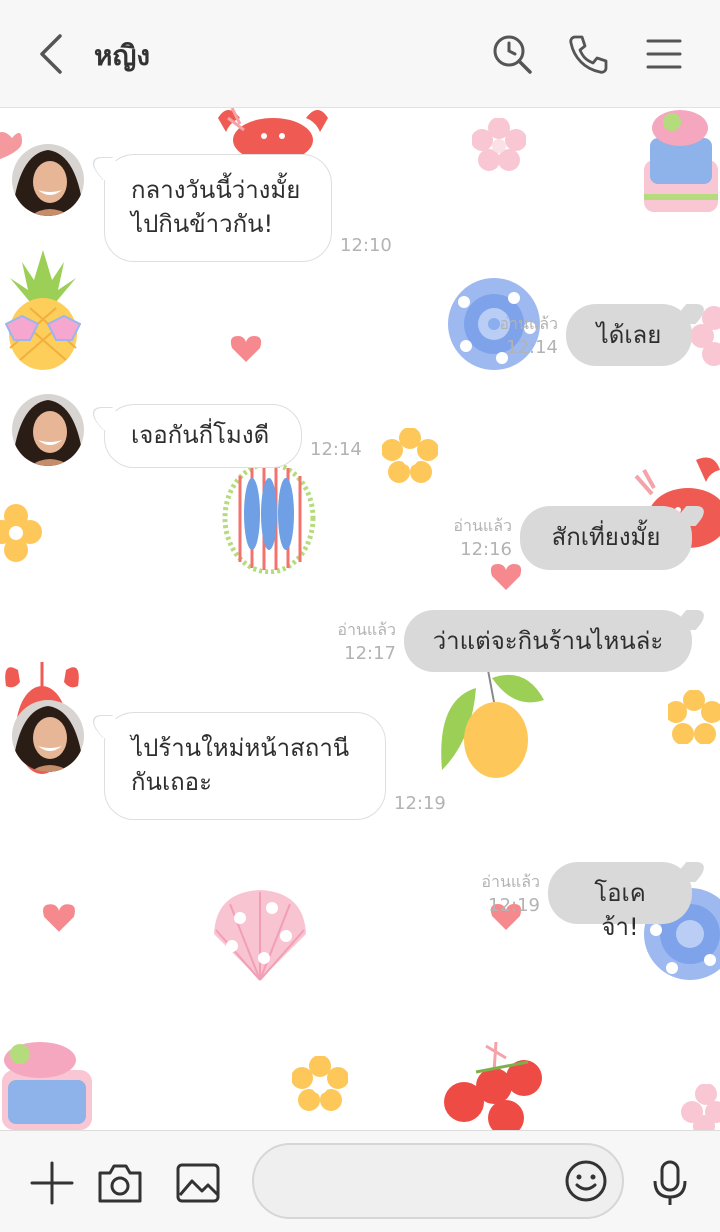  What do you see at coordinates (493, 1086) in the screenshot?
I see `tomato-icon` at bounding box center [493, 1086].